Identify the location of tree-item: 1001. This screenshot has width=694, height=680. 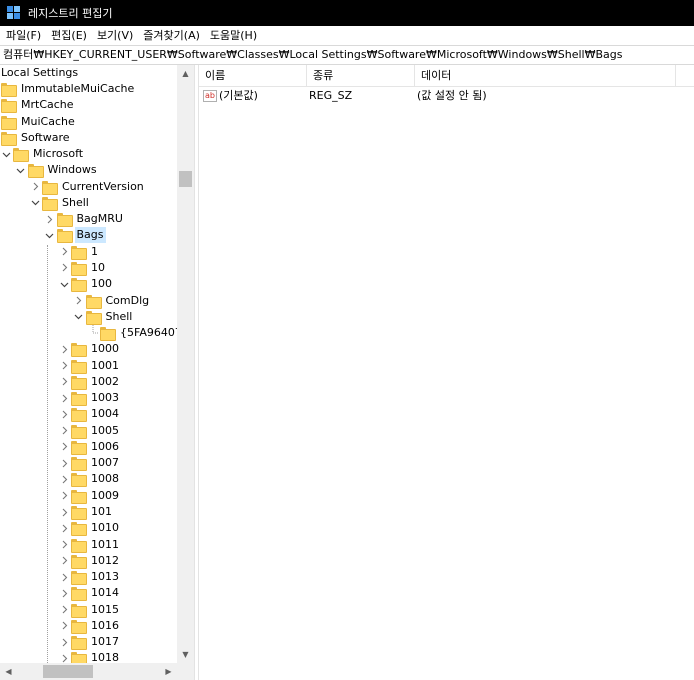
(90, 366).